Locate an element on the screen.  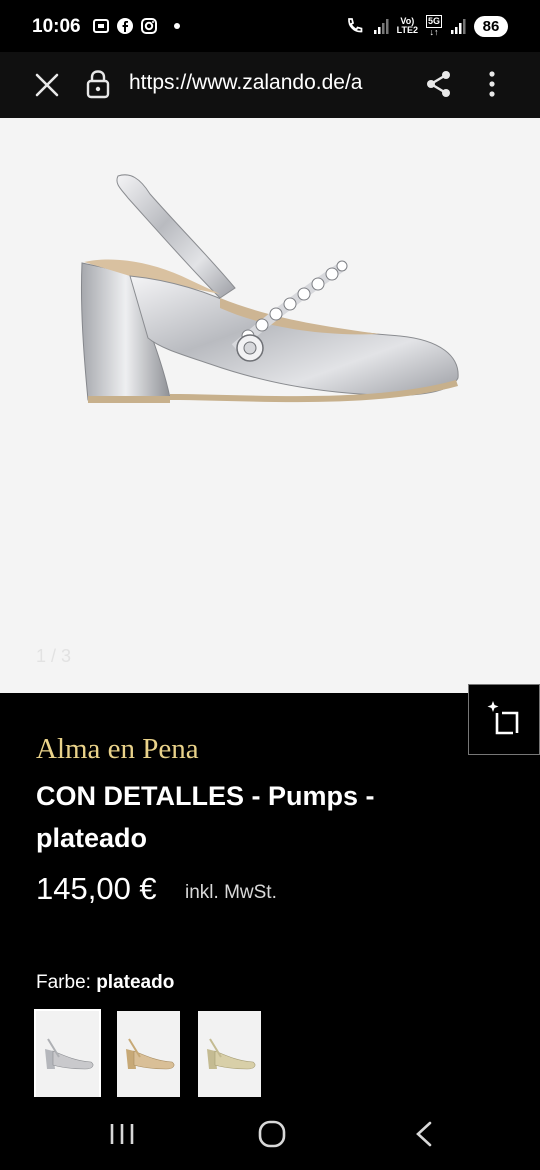
color-label: Farbe: is located at coordinates (63, 982).